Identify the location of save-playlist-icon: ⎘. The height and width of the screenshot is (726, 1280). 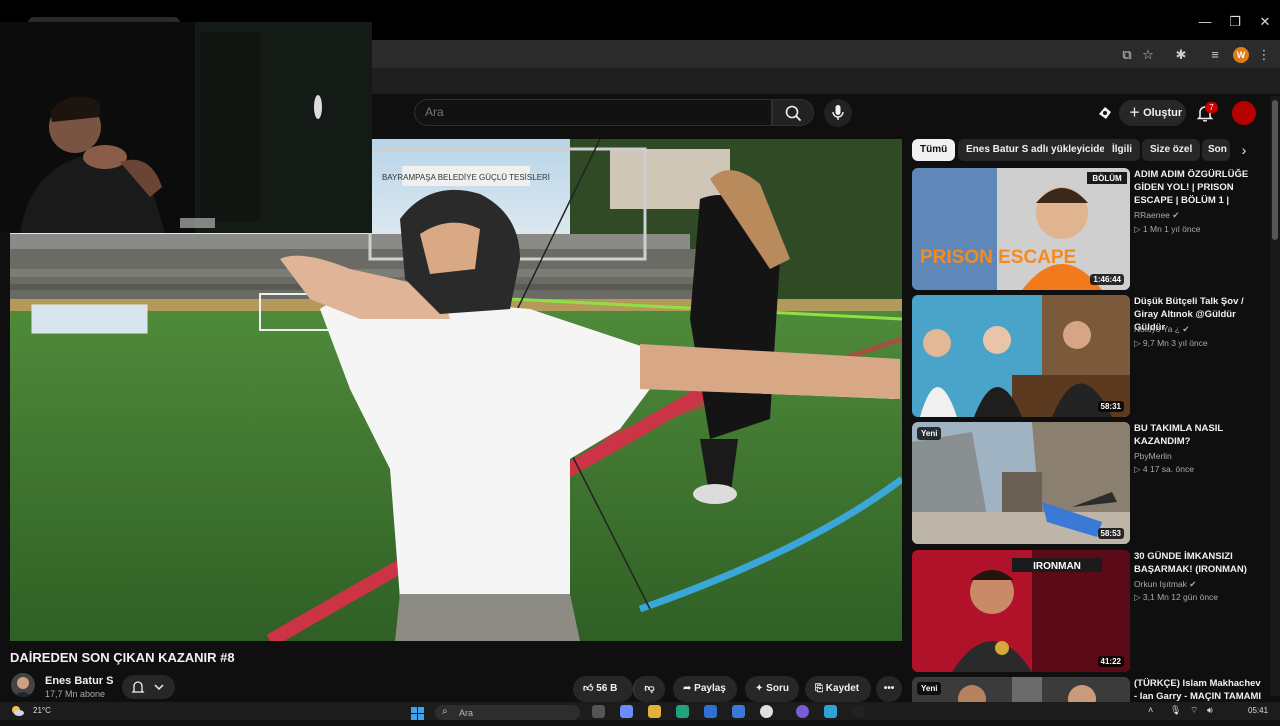
(819, 688).